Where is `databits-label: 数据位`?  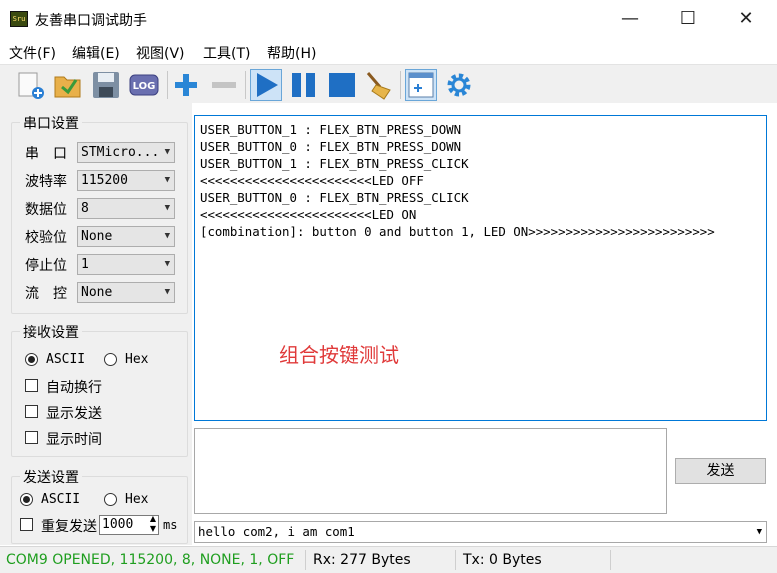
databits-label: 数据位 is located at coordinates (46, 210).